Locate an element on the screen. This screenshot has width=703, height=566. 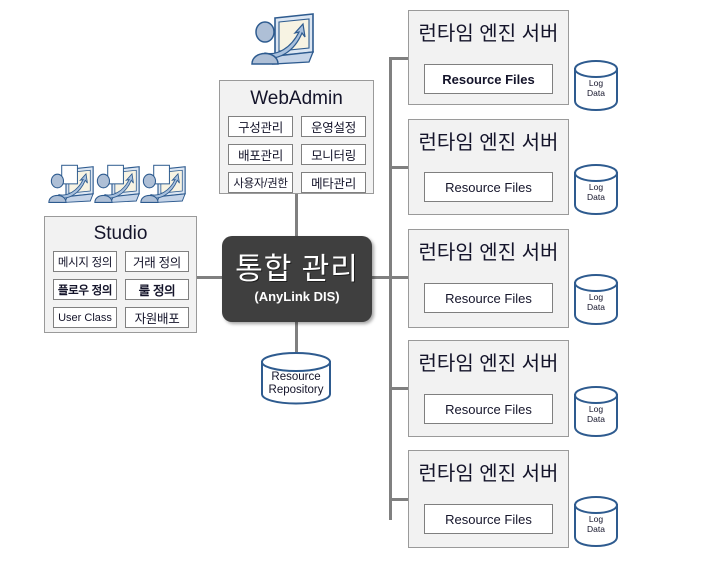
server-1-title: 런타임 엔진 서버 is located at coordinates (488, 34).